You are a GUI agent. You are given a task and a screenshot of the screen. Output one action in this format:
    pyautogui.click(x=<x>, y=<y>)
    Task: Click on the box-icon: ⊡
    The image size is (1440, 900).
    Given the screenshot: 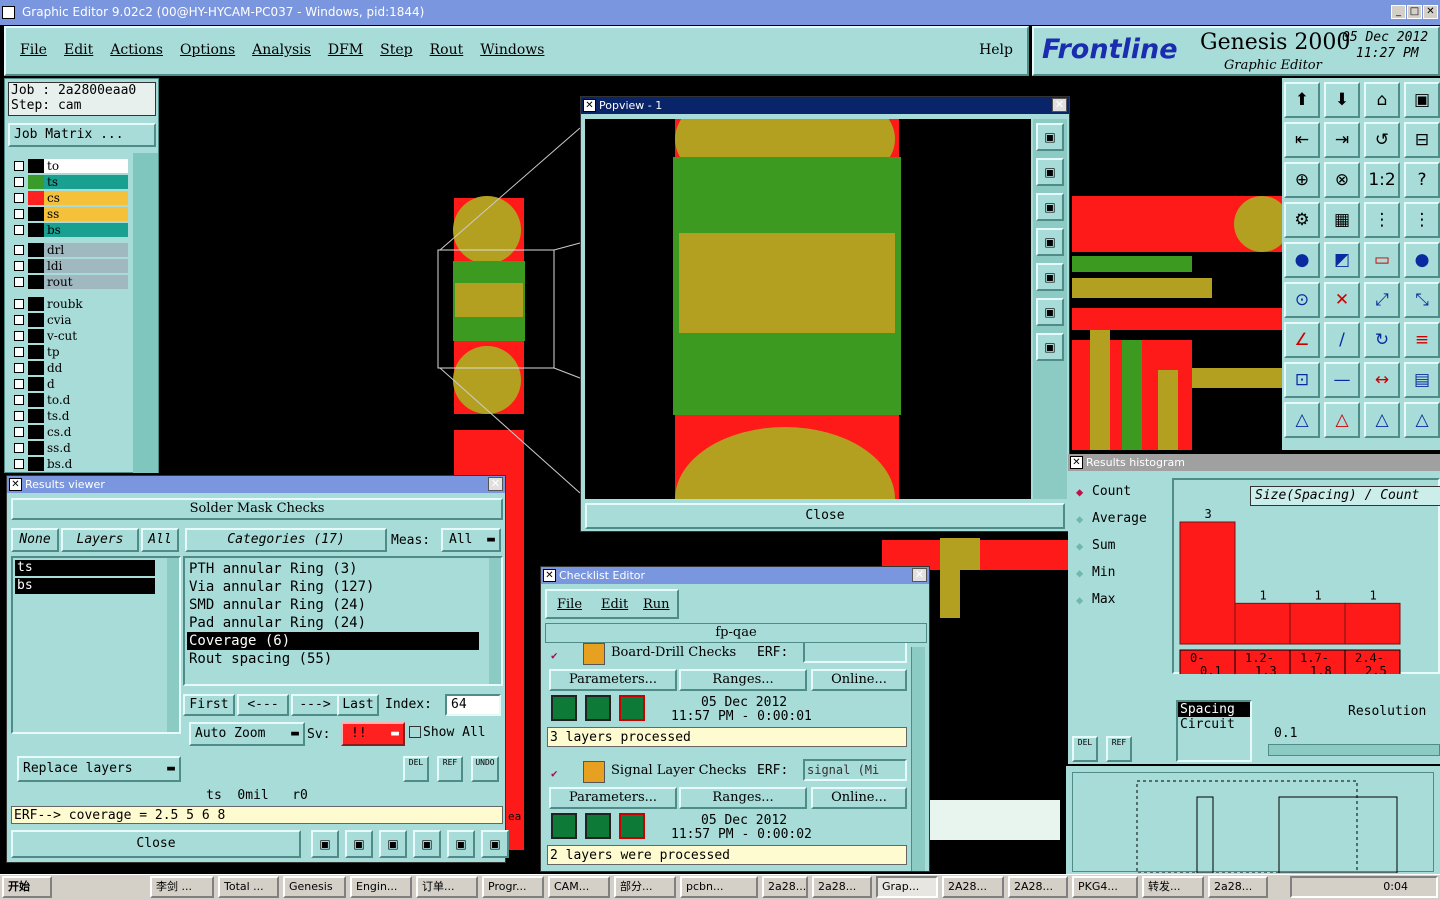 What is the action you would take?
    pyautogui.click(x=1302, y=380)
    